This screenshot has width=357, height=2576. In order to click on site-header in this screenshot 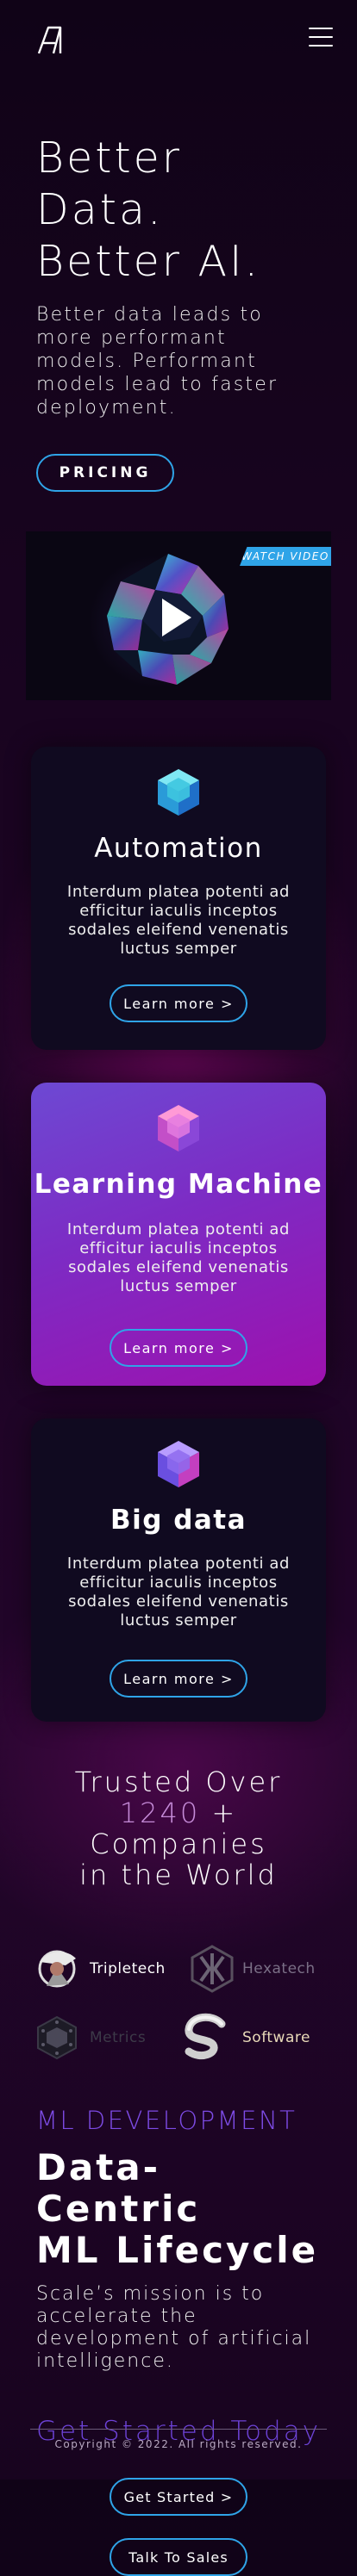, I will do `click(179, 39)`.